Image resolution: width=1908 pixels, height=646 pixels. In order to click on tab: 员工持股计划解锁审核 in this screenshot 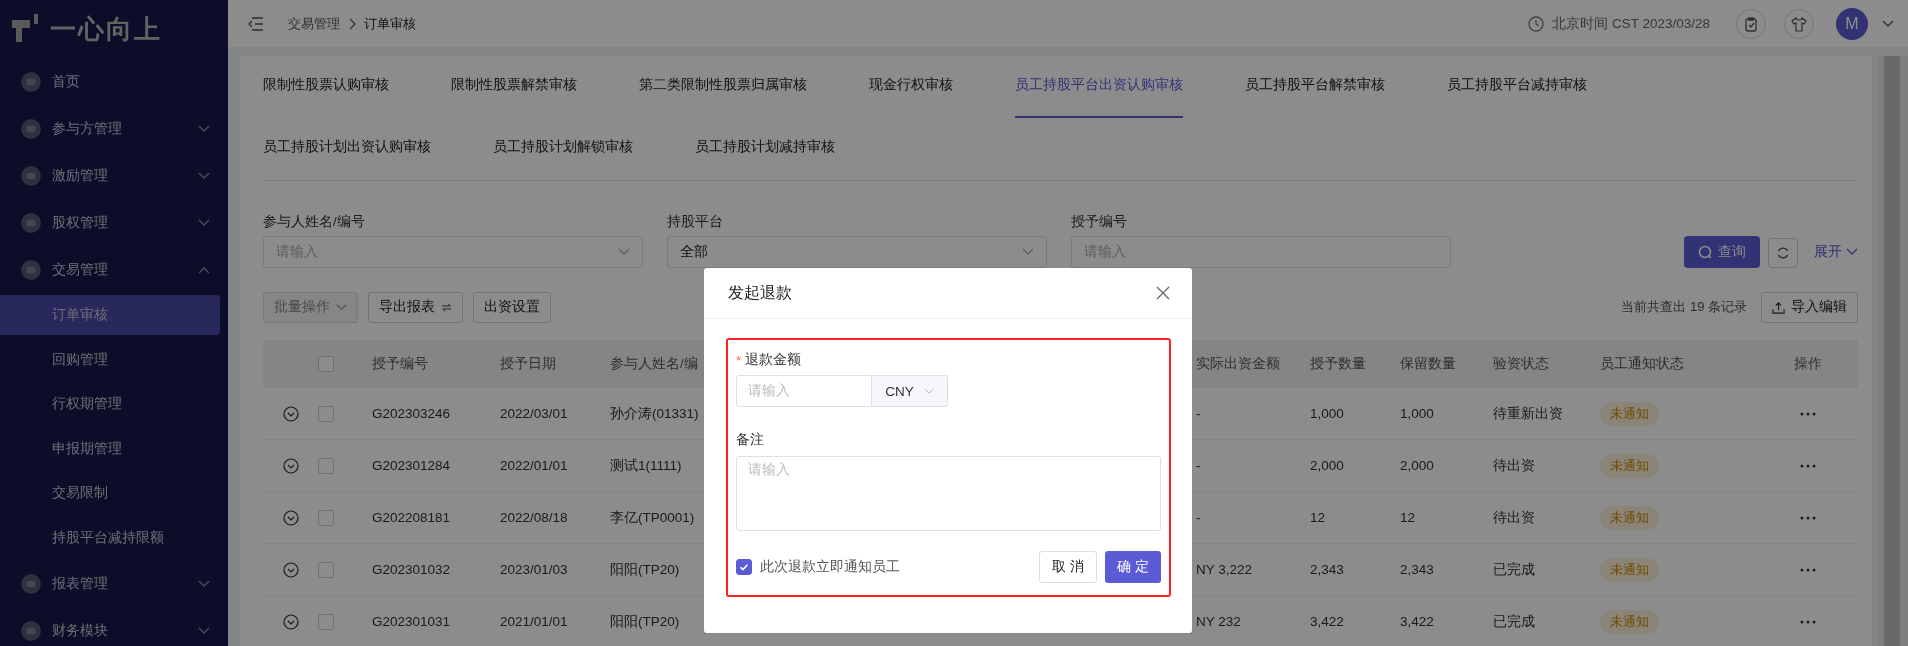, I will do `click(563, 149)`.